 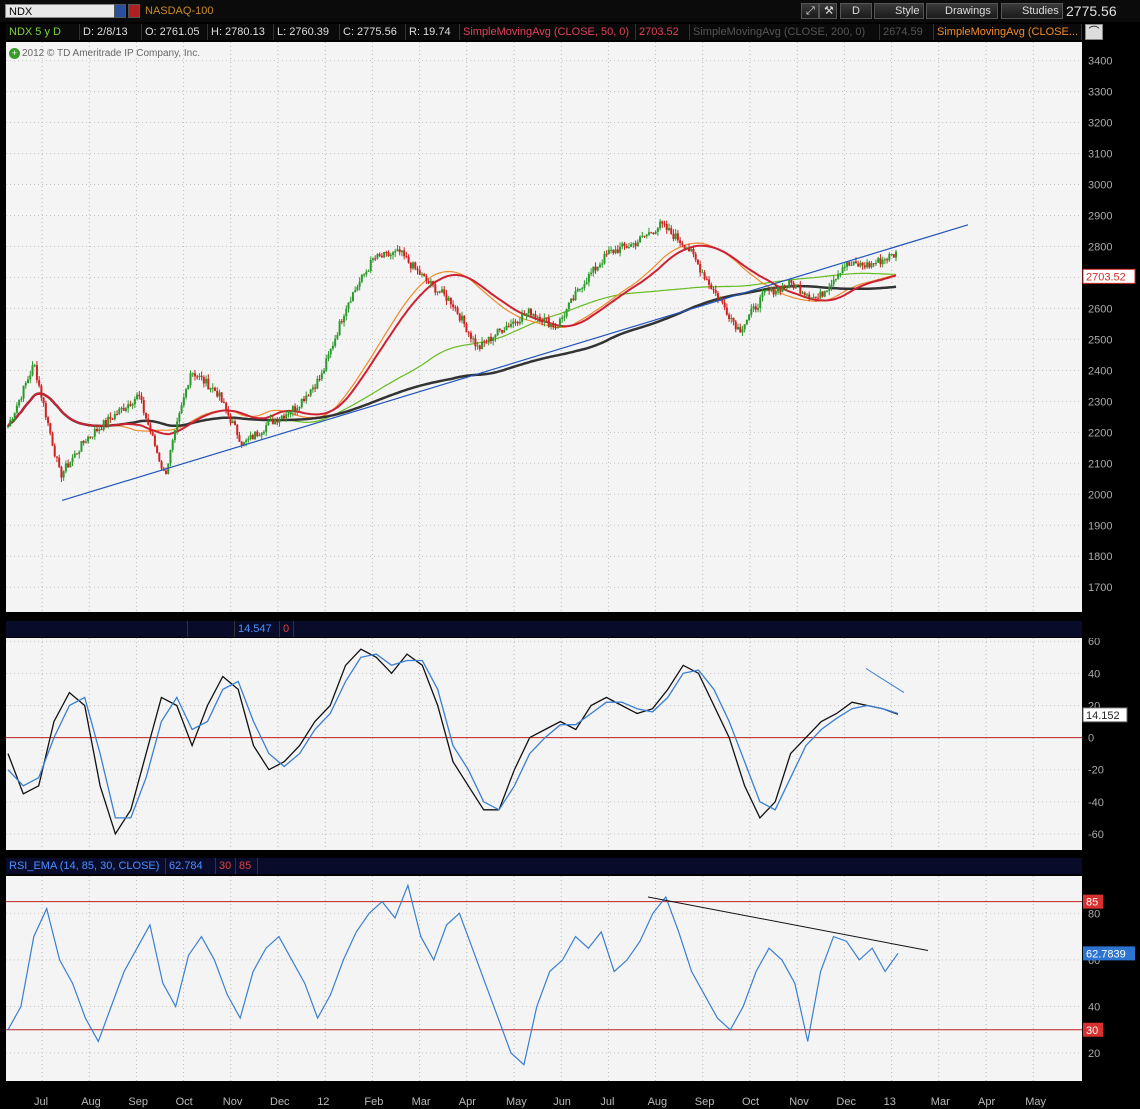 I want to click on style-button: Style, so click(x=899, y=11).